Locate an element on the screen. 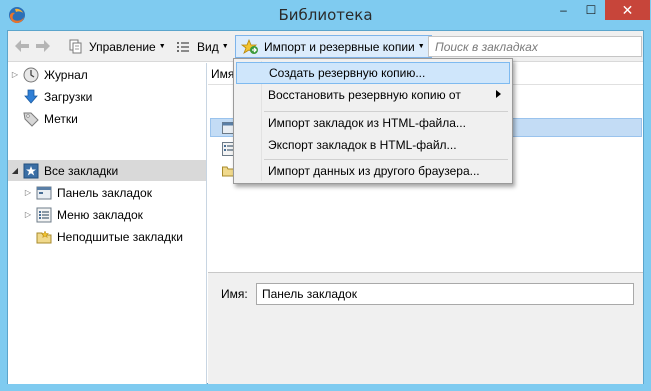 This screenshot has width=651, height=391. submenu-arrow-icon is located at coordinates (498, 94).